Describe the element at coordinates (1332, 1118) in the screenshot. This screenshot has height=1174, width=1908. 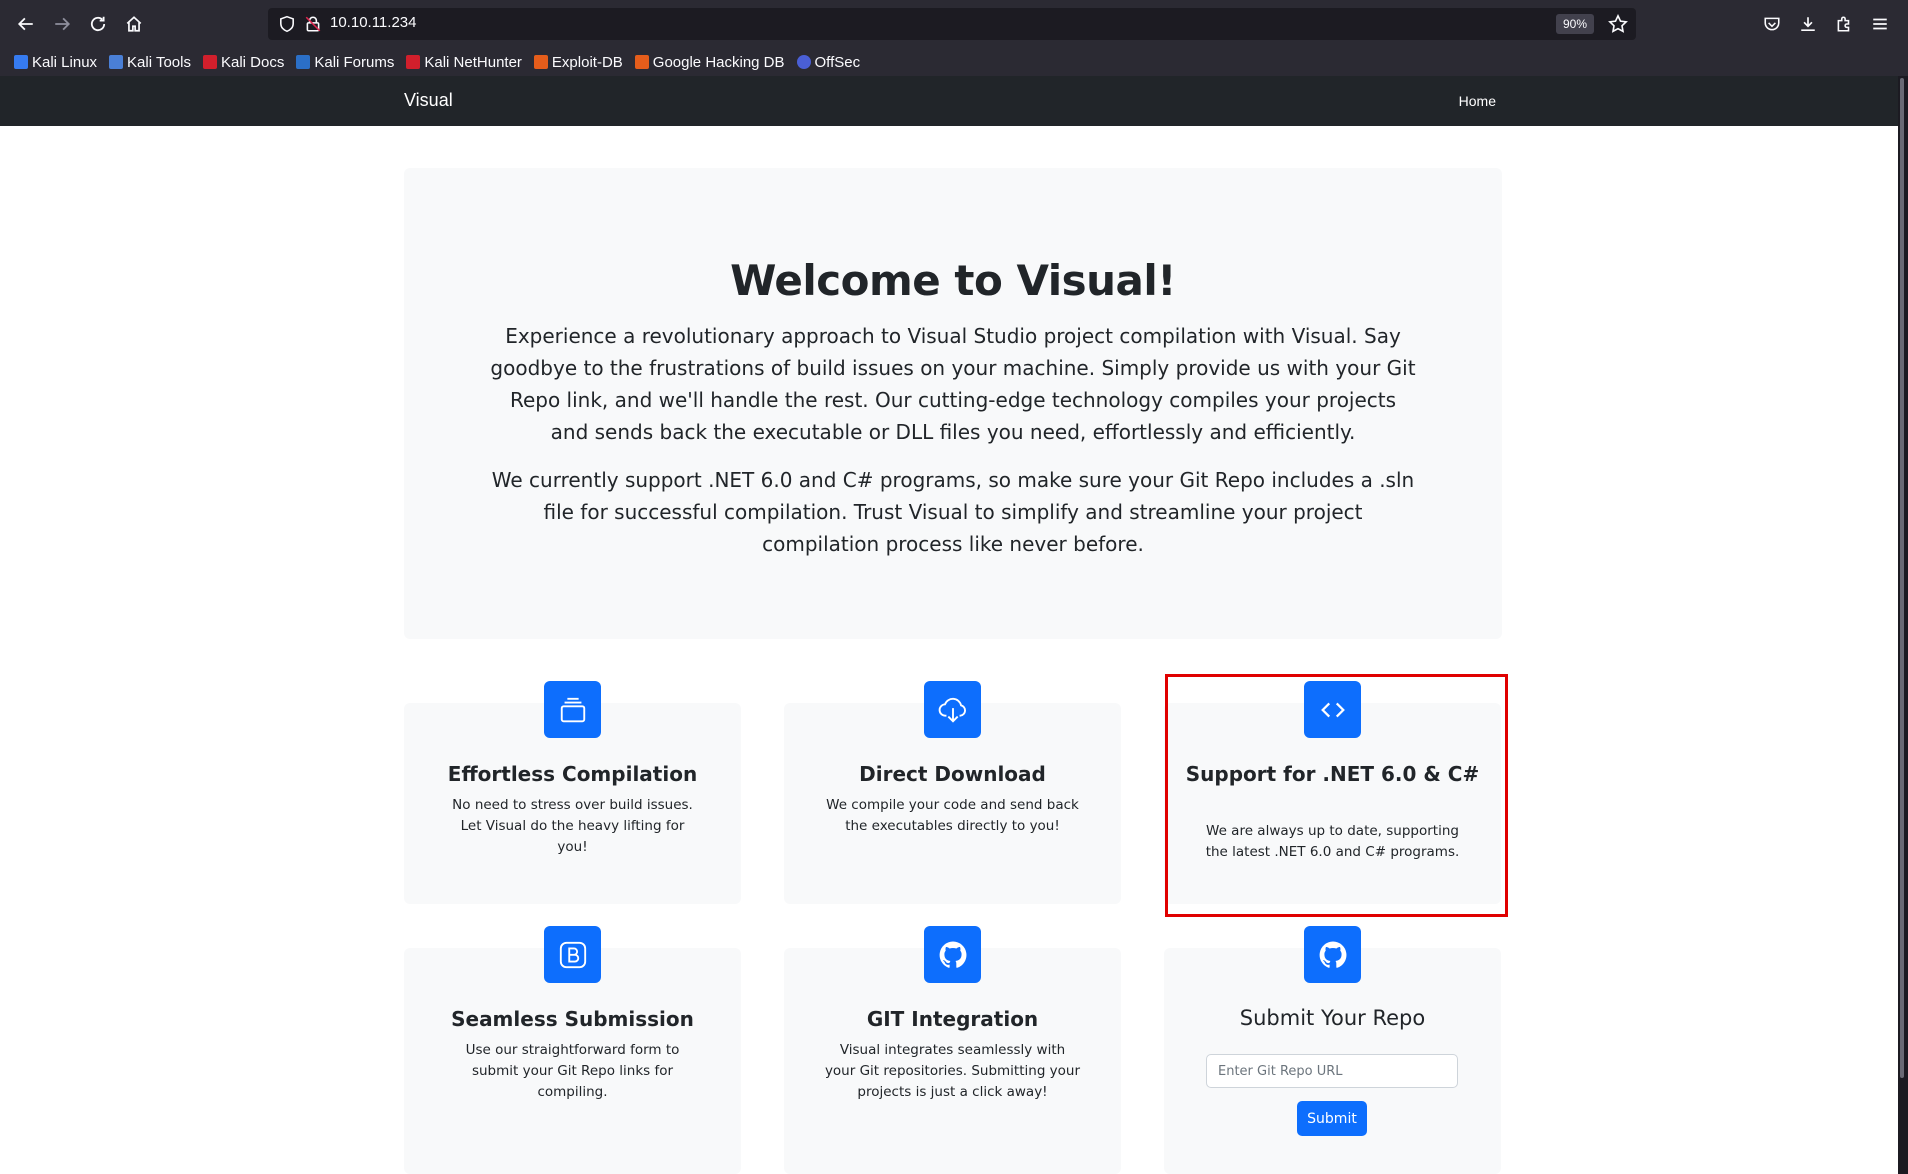
I see `submit-button: Submit` at that location.